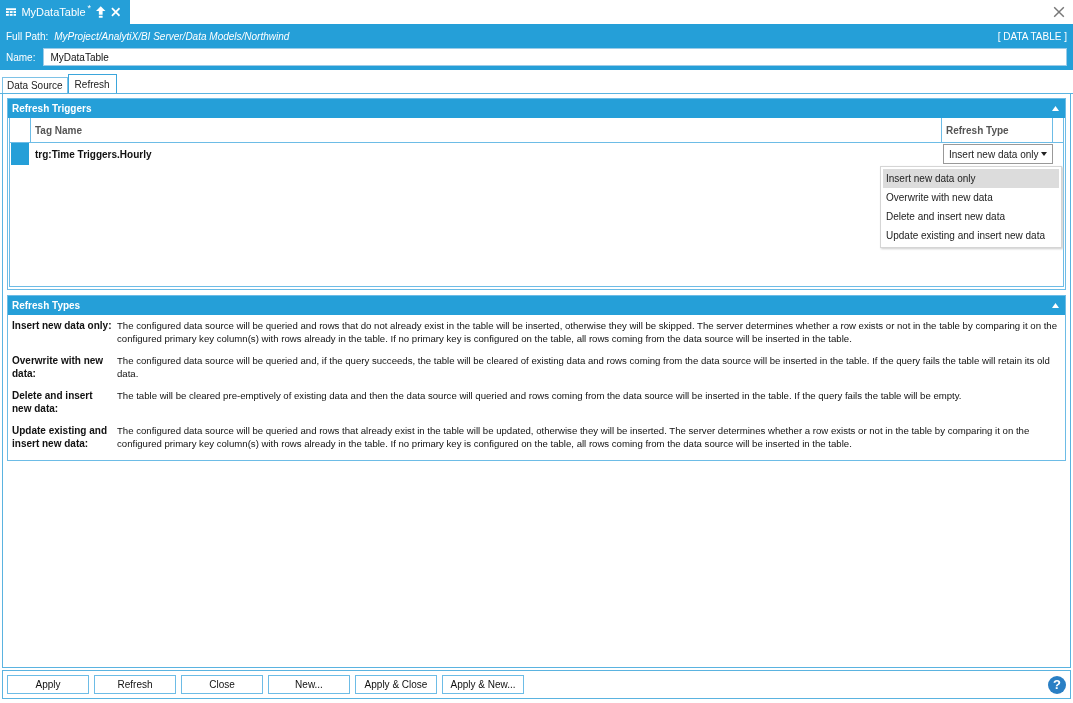 This screenshot has width=1073, height=703. I want to click on pin-icon, so click(101, 12).